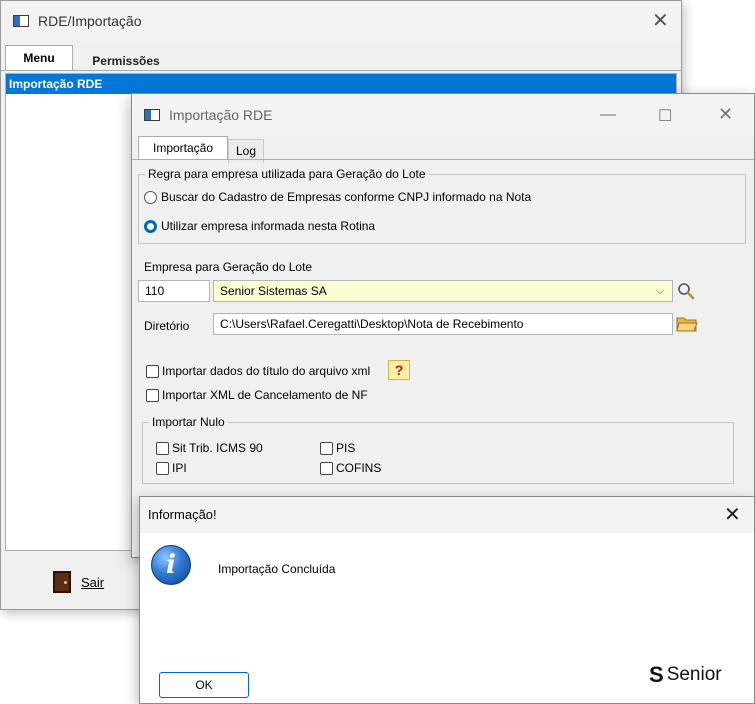 The image size is (755, 704). What do you see at coordinates (179, 468) in the screenshot?
I see `check-ipi-label: IPI` at bounding box center [179, 468].